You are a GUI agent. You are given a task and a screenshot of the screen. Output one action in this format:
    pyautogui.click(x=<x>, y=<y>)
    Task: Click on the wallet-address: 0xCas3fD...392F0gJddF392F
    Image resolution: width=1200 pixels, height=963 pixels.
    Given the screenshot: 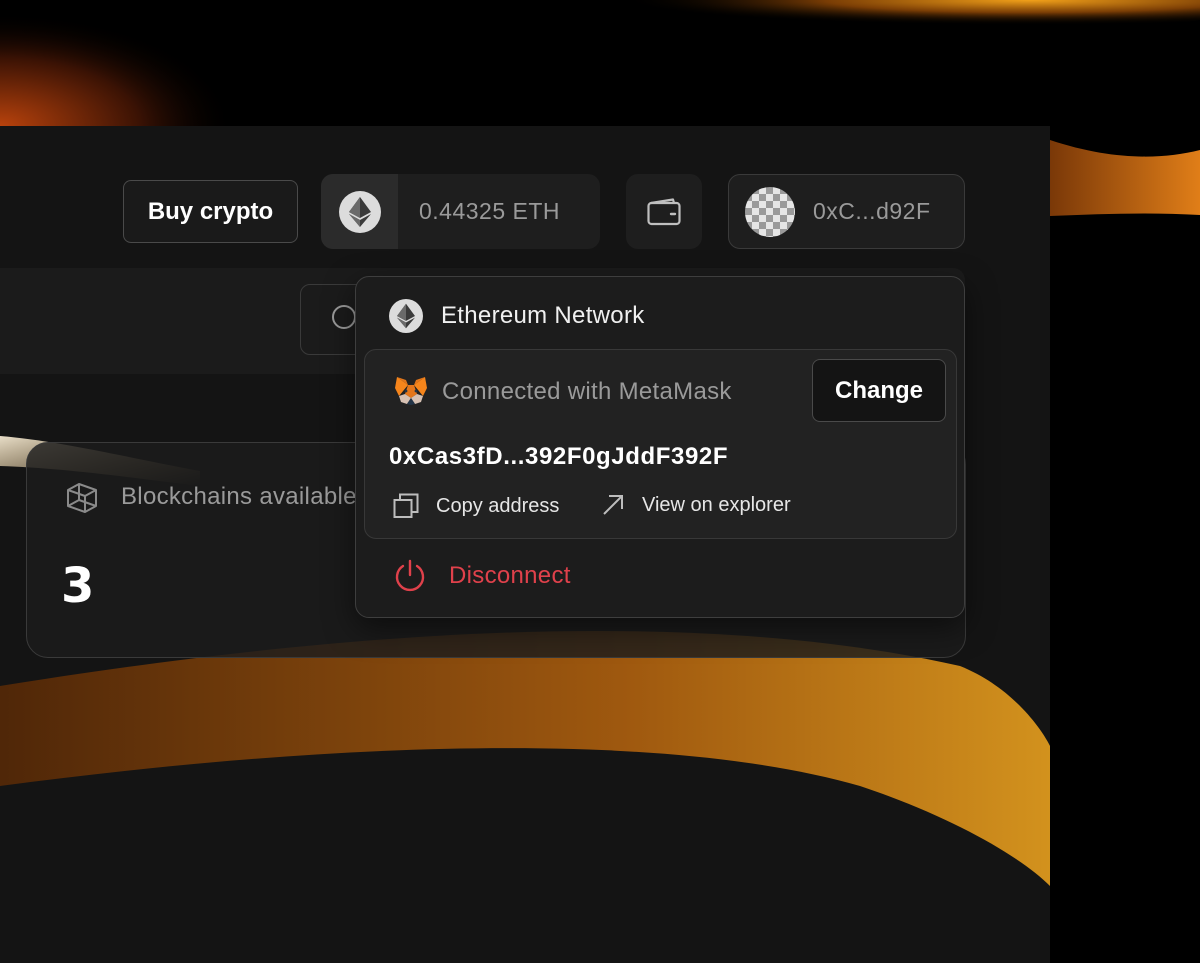 What is the action you would take?
    pyautogui.click(x=559, y=456)
    